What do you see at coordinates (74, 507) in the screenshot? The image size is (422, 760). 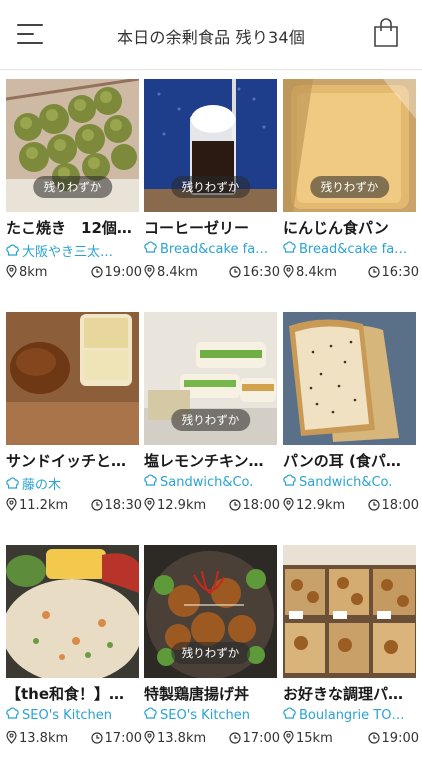 I see `item-meta: 11.2km 18:30` at bounding box center [74, 507].